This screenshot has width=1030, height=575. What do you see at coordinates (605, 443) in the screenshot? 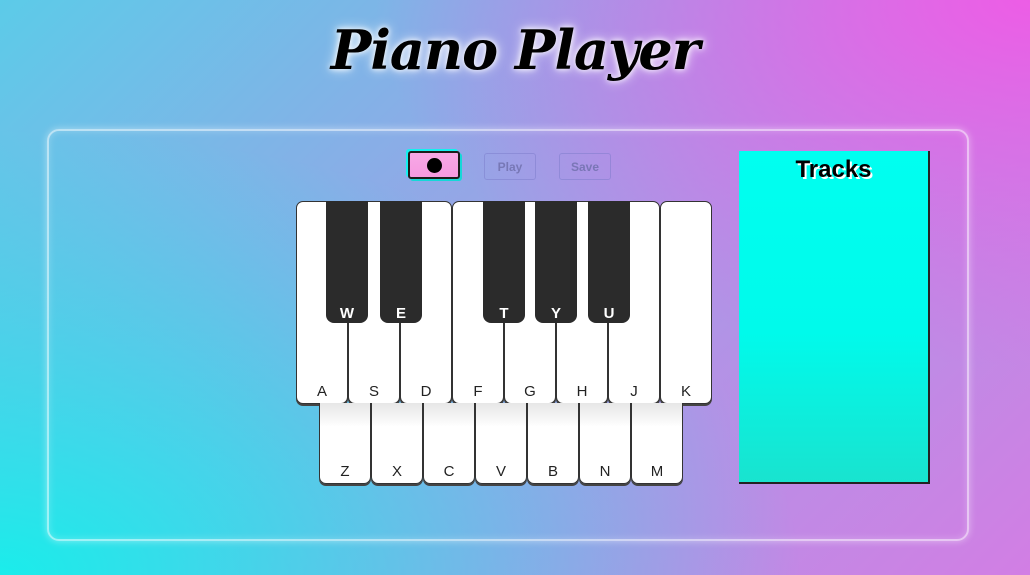
I see `piano-key-n: N` at bounding box center [605, 443].